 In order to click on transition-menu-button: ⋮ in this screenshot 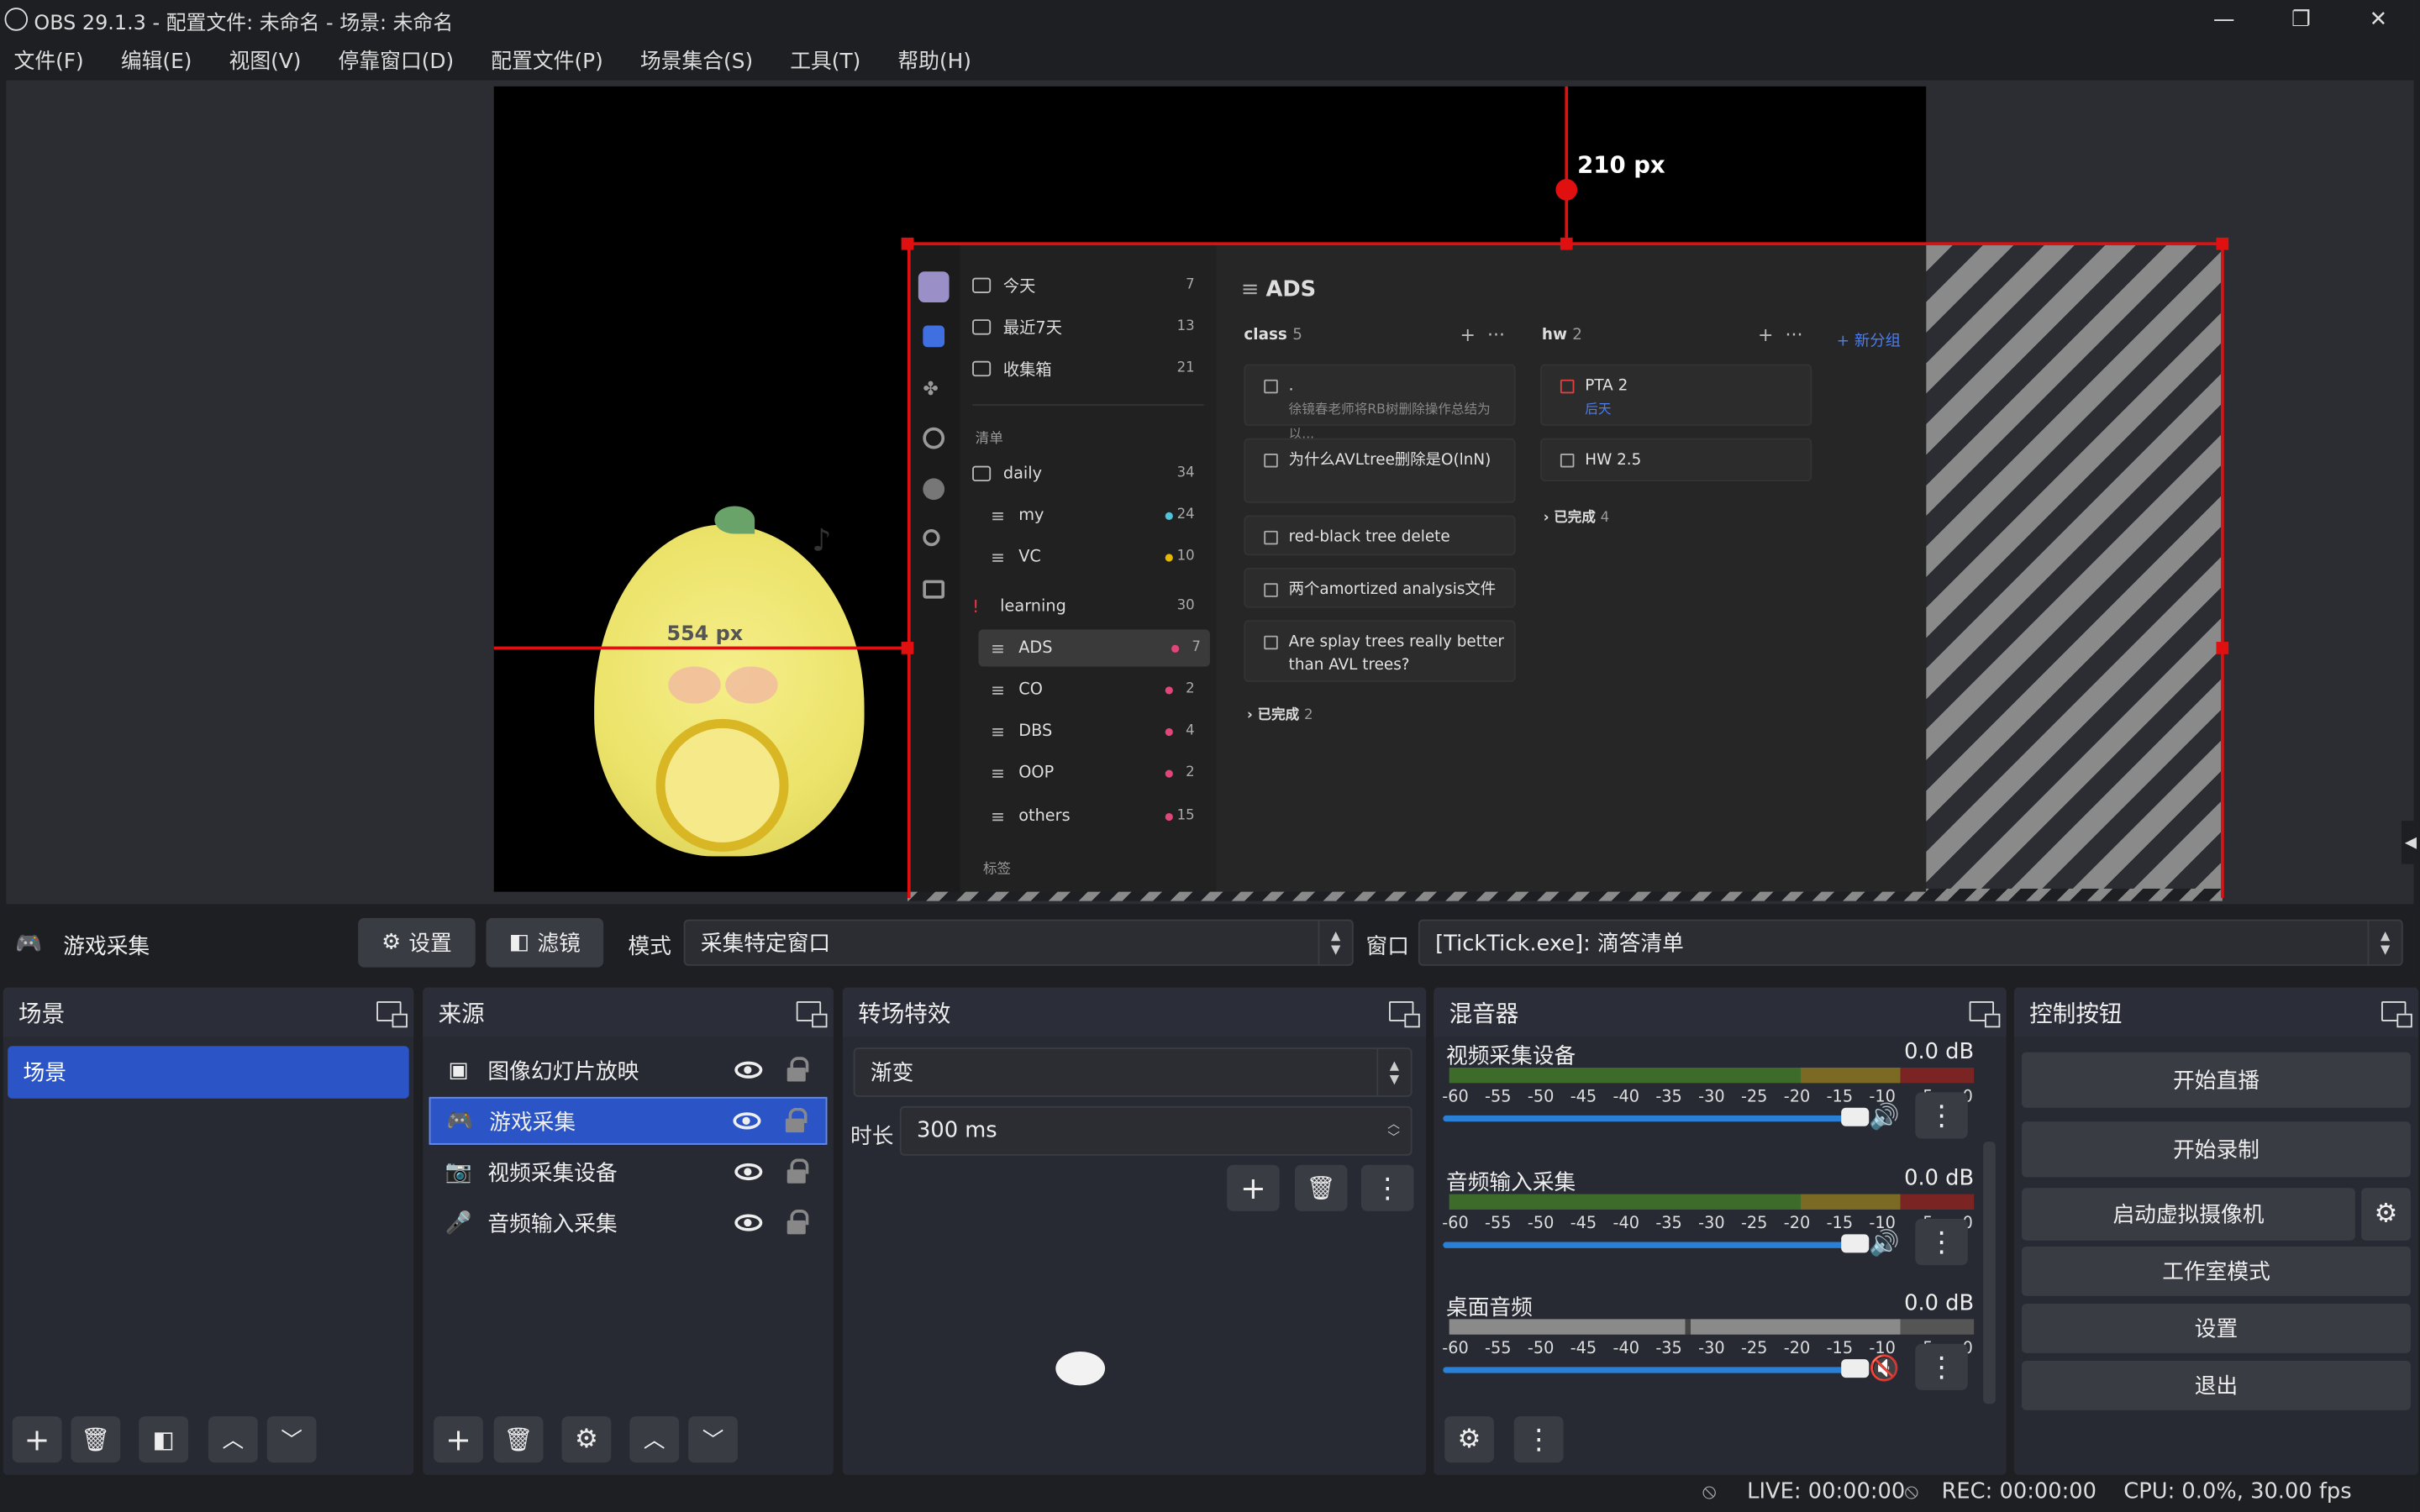, I will do `click(1387, 1187)`.